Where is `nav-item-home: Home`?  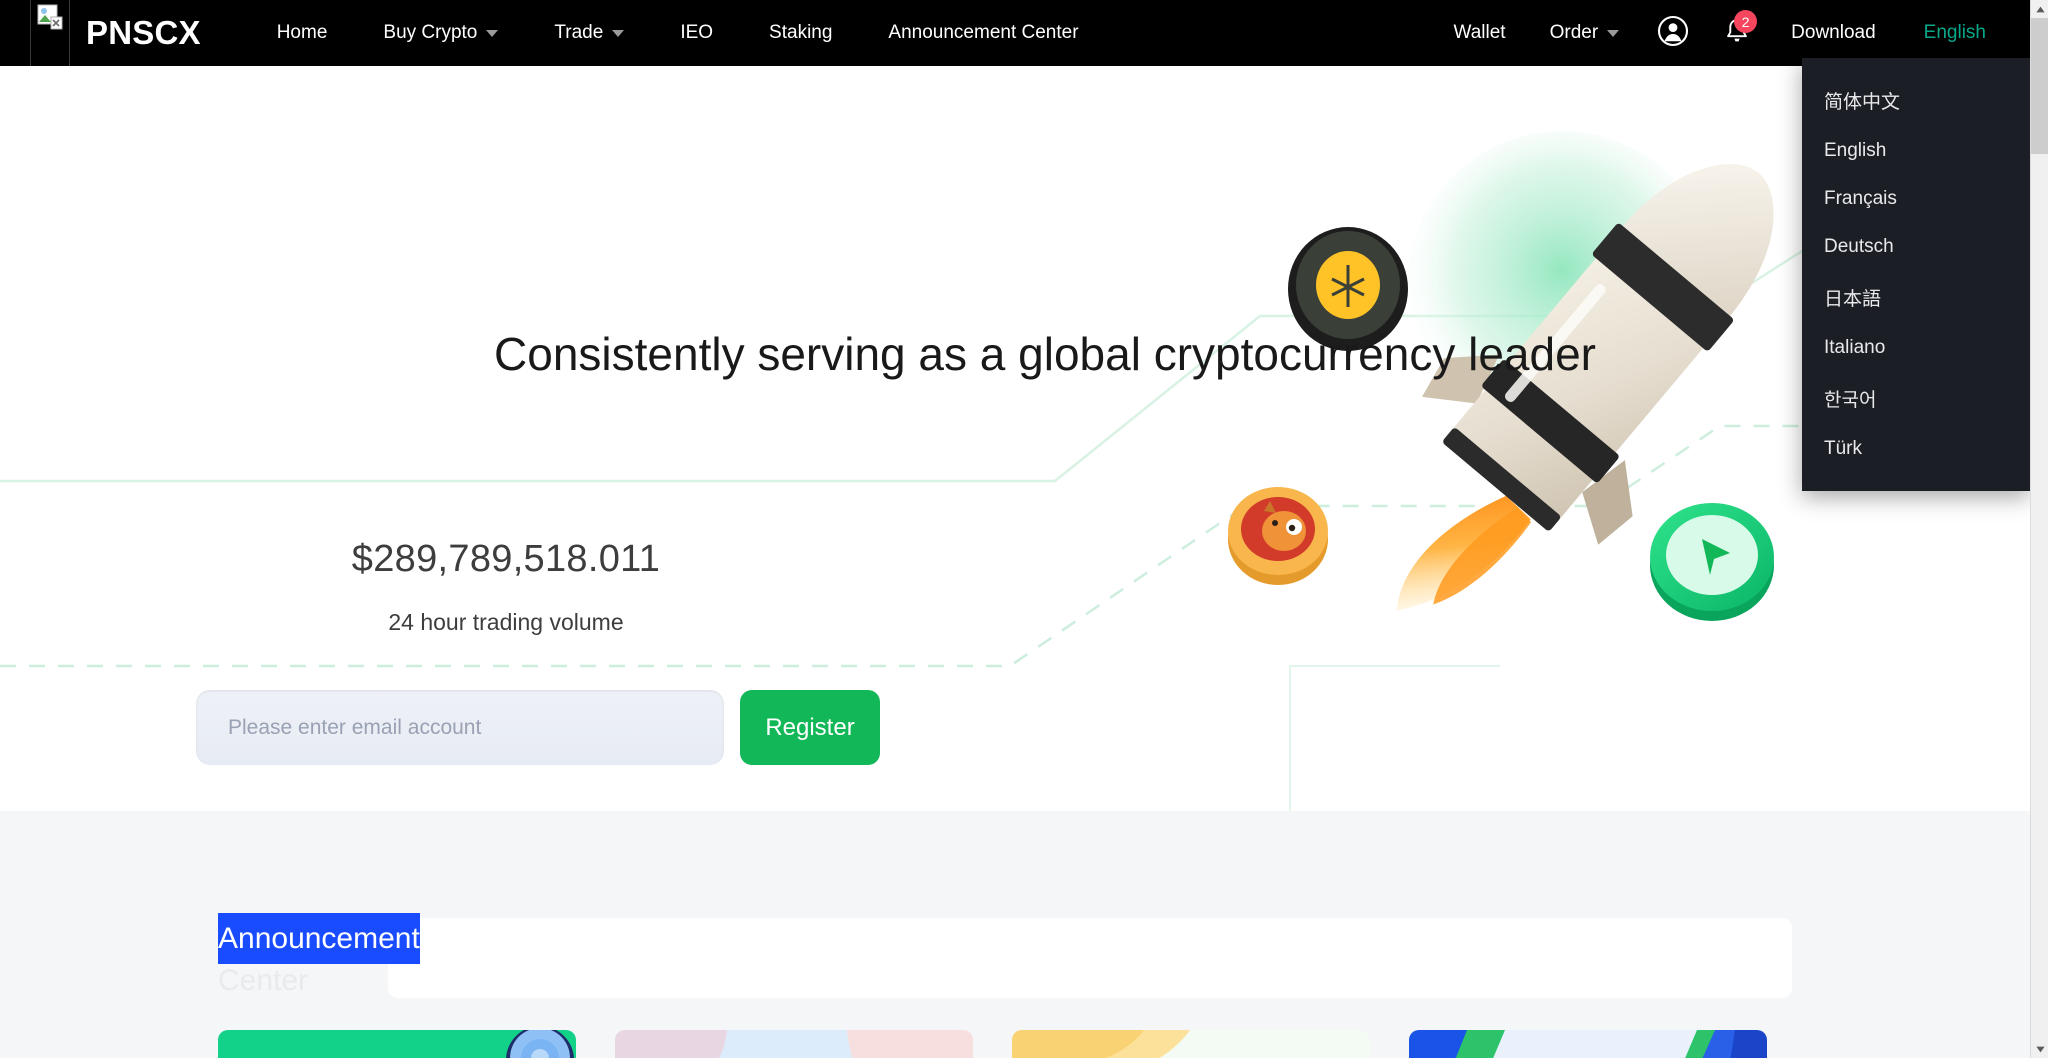 nav-item-home: Home is located at coordinates (302, 33).